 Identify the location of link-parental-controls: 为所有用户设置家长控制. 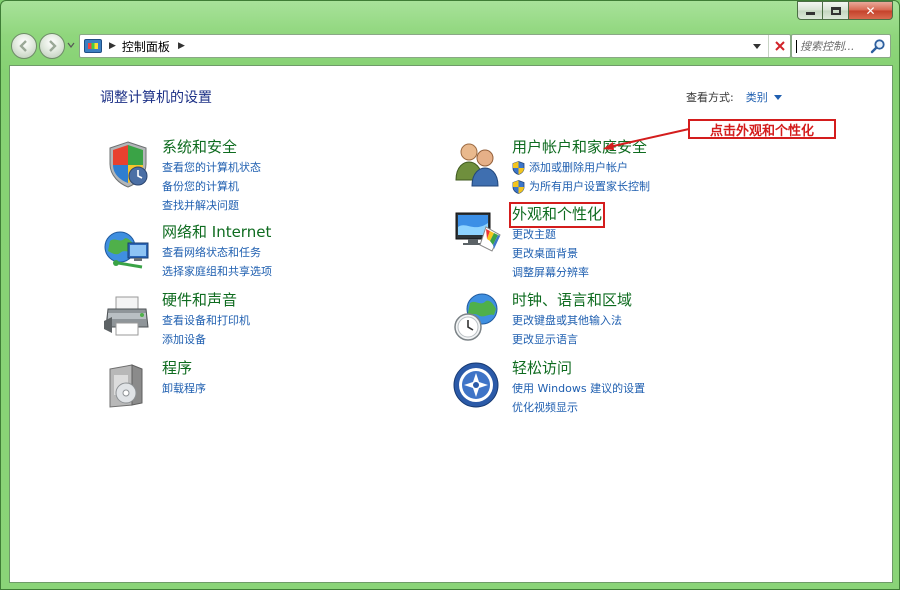
(581, 186).